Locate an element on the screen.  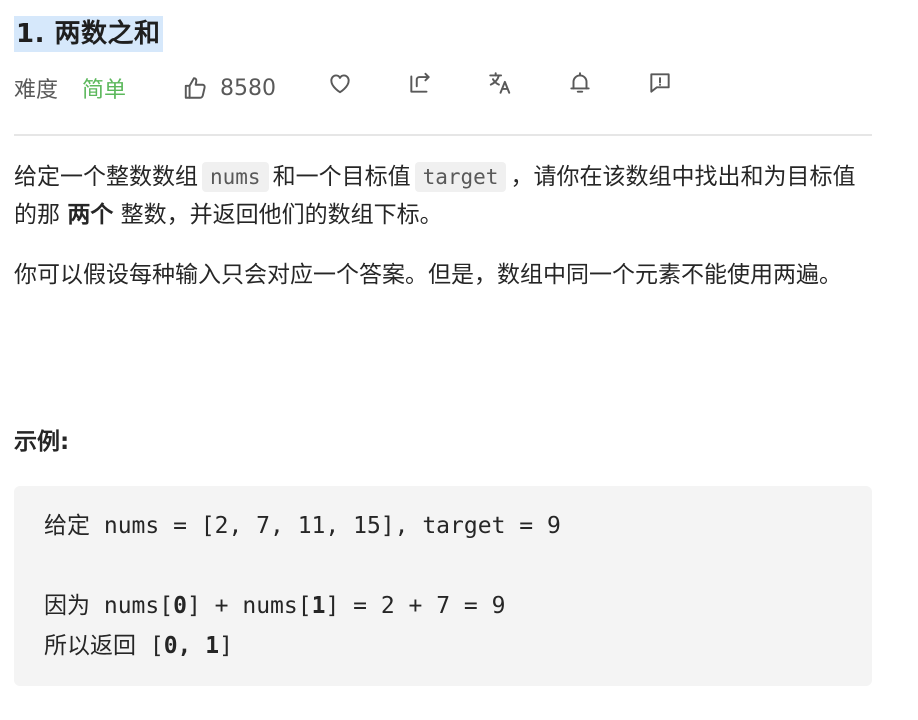
inline-code-target: target is located at coordinates (460, 177).